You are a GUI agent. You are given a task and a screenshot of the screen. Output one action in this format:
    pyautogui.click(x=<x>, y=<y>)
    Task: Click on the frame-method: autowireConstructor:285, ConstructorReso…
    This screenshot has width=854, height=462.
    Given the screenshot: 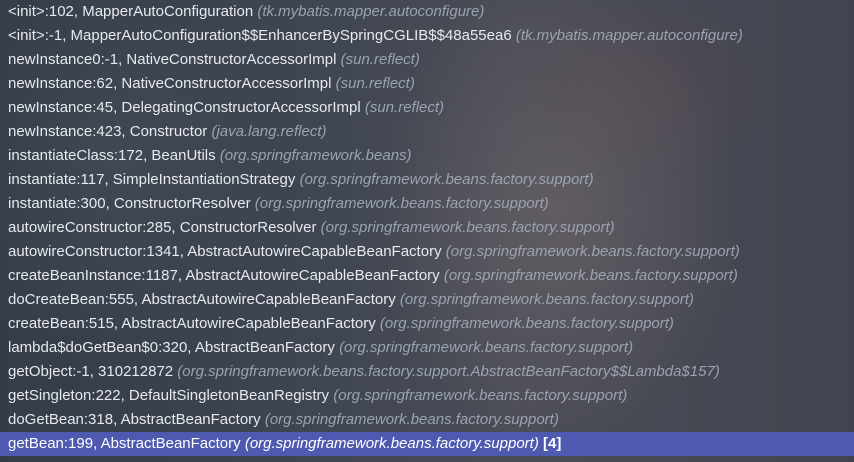 What is the action you would take?
    pyautogui.click(x=162, y=227)
    